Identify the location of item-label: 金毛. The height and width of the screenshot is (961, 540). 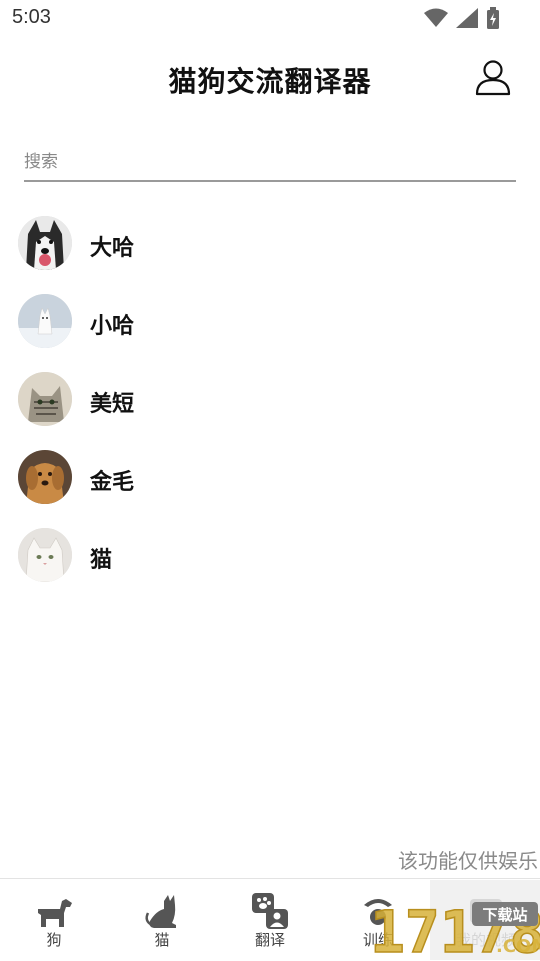
(112, 482).